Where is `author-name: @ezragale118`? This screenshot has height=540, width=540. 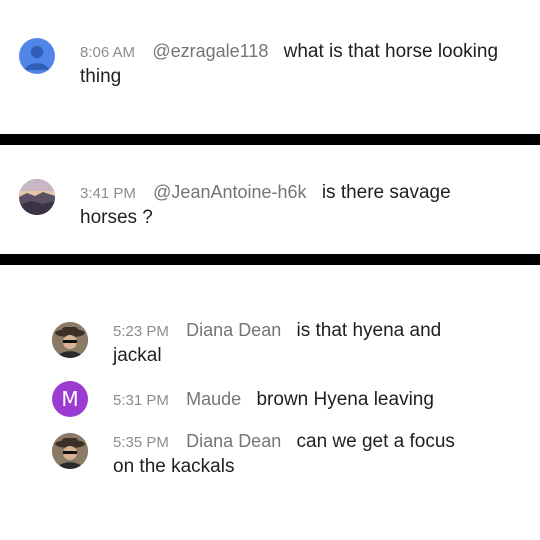 author-name: @ezragale118 is located at coordinates (210, 51).